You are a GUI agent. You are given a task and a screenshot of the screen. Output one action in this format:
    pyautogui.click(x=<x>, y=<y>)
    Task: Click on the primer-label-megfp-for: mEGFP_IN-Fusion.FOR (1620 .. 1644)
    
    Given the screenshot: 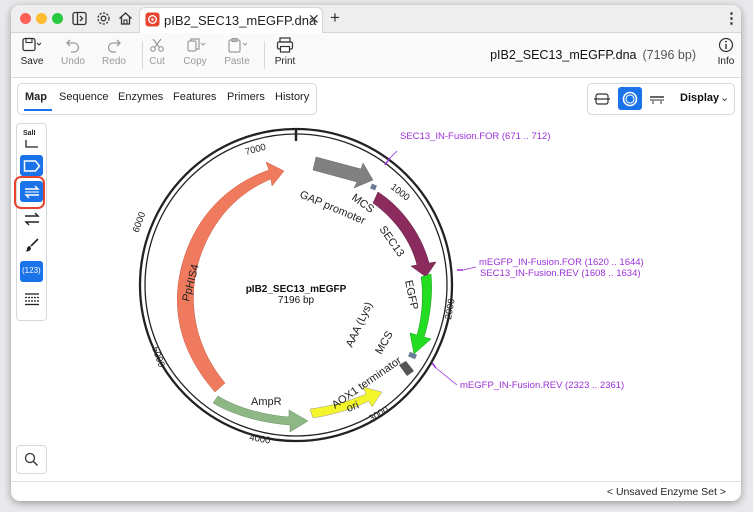 What is the action you would take?
    pyautogui.click(x=561, y=262)
    